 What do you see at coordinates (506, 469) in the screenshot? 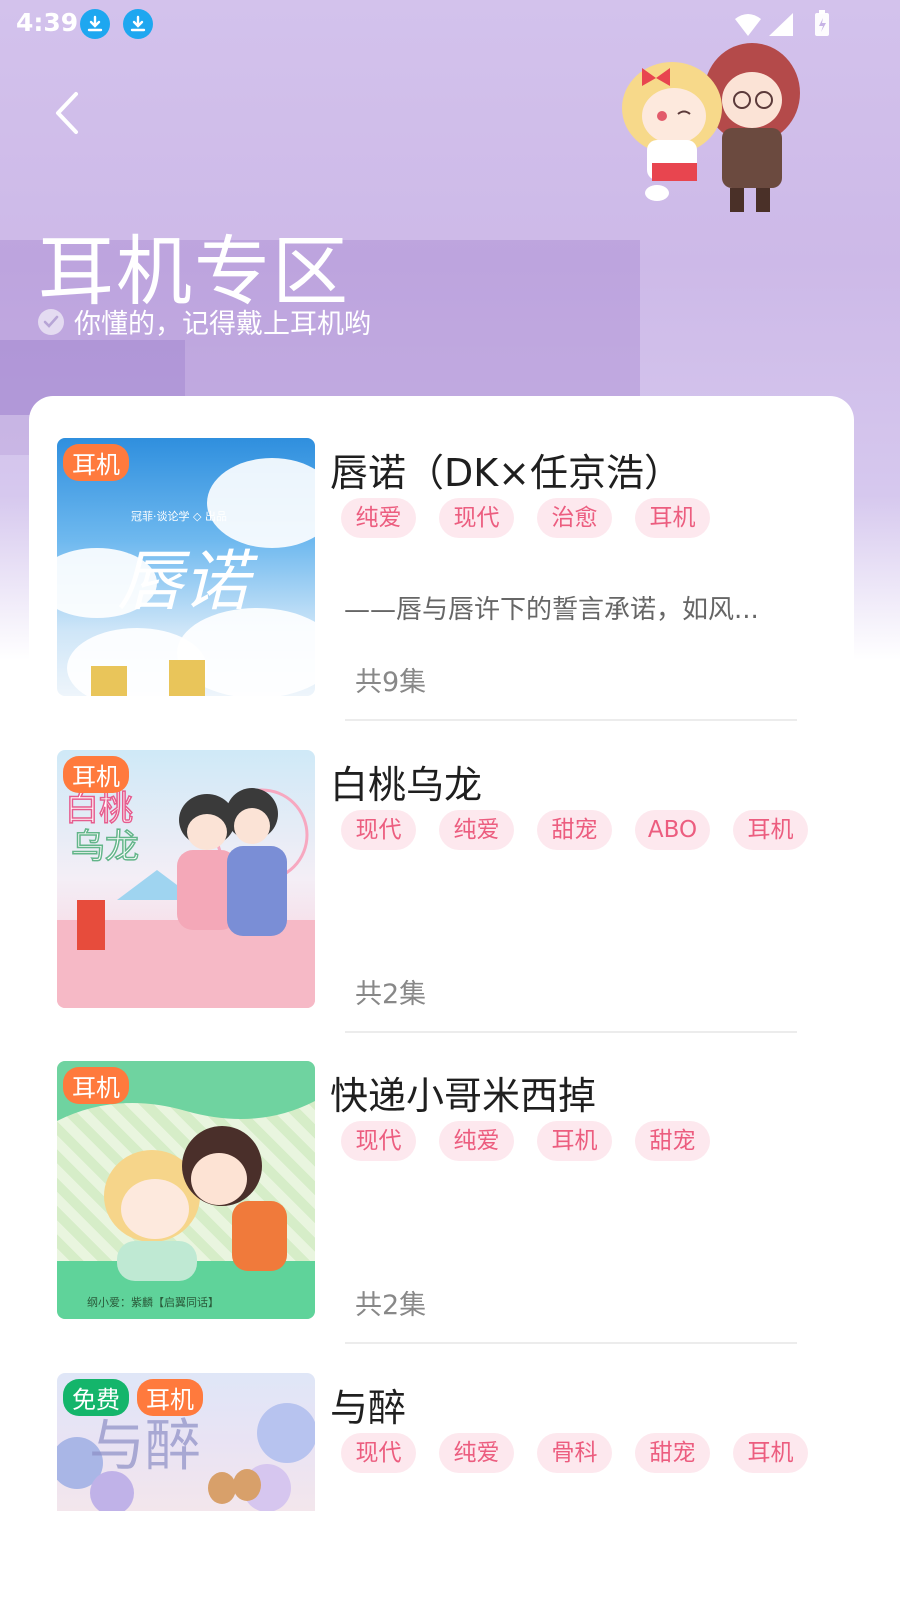
I see `item-title: 唇诺（DK×任京浩）` at bounding box center [506, 469].